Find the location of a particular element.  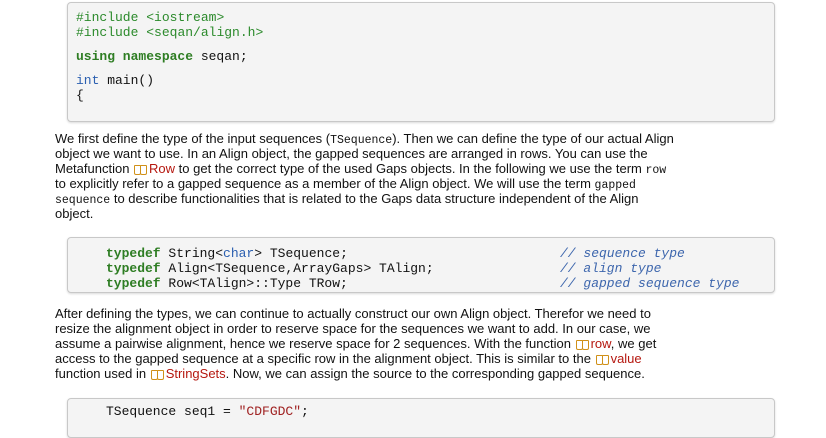

text: , we get is located at coordinates (633, 343).